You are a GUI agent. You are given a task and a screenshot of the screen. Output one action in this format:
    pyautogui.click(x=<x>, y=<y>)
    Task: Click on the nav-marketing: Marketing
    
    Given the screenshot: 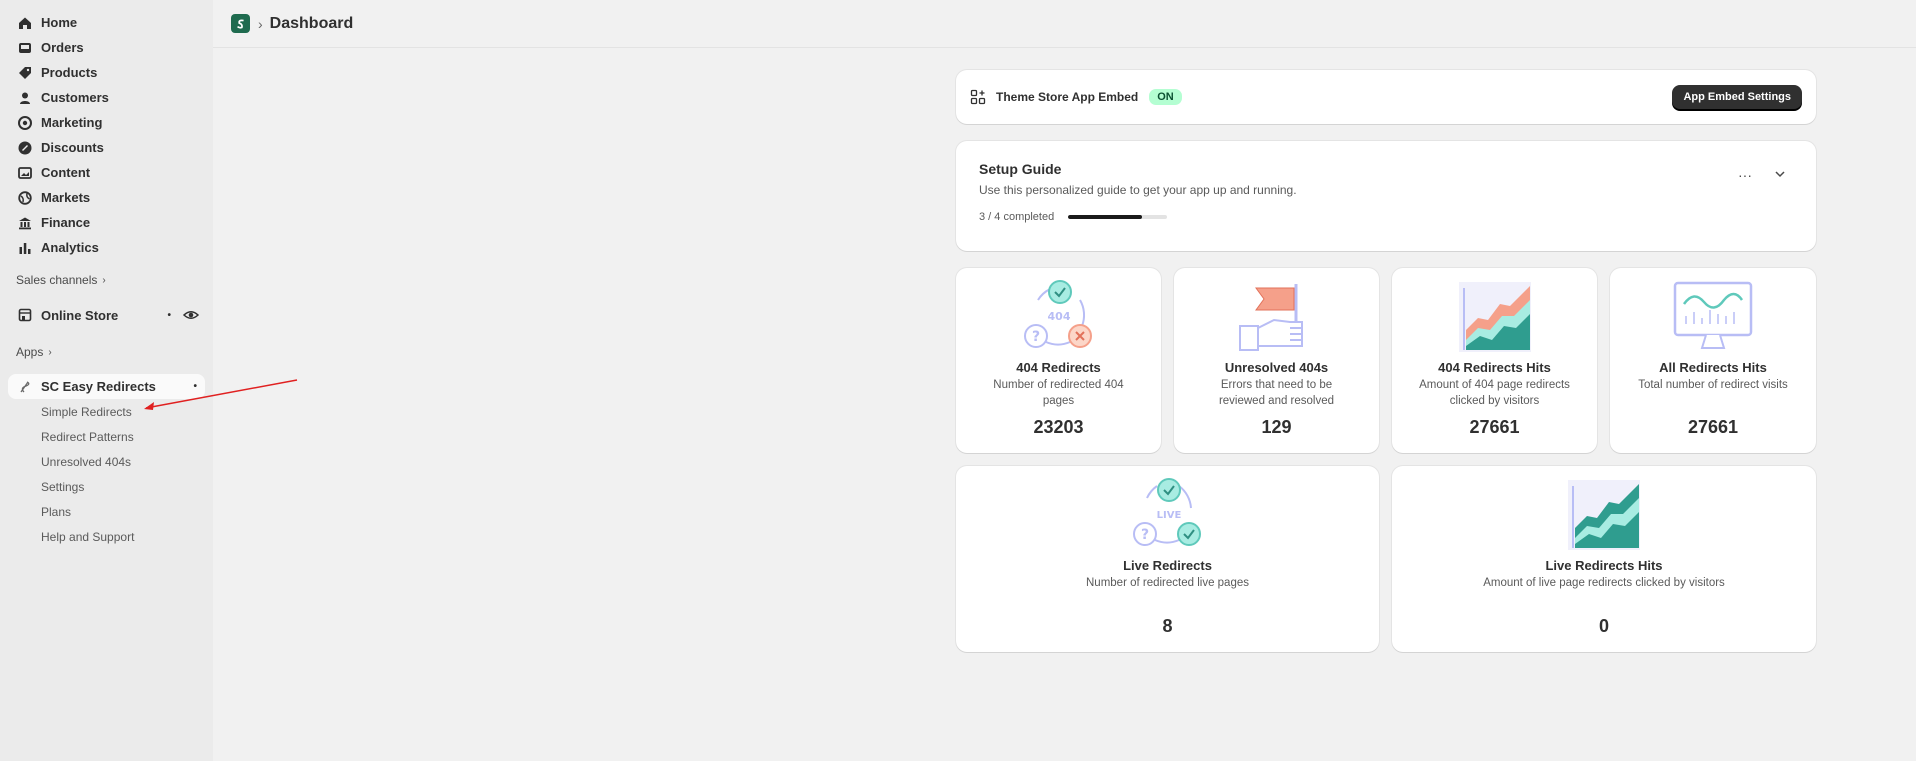 What is the action you would take?
    pyautogui.click(x=106, y=122)
    